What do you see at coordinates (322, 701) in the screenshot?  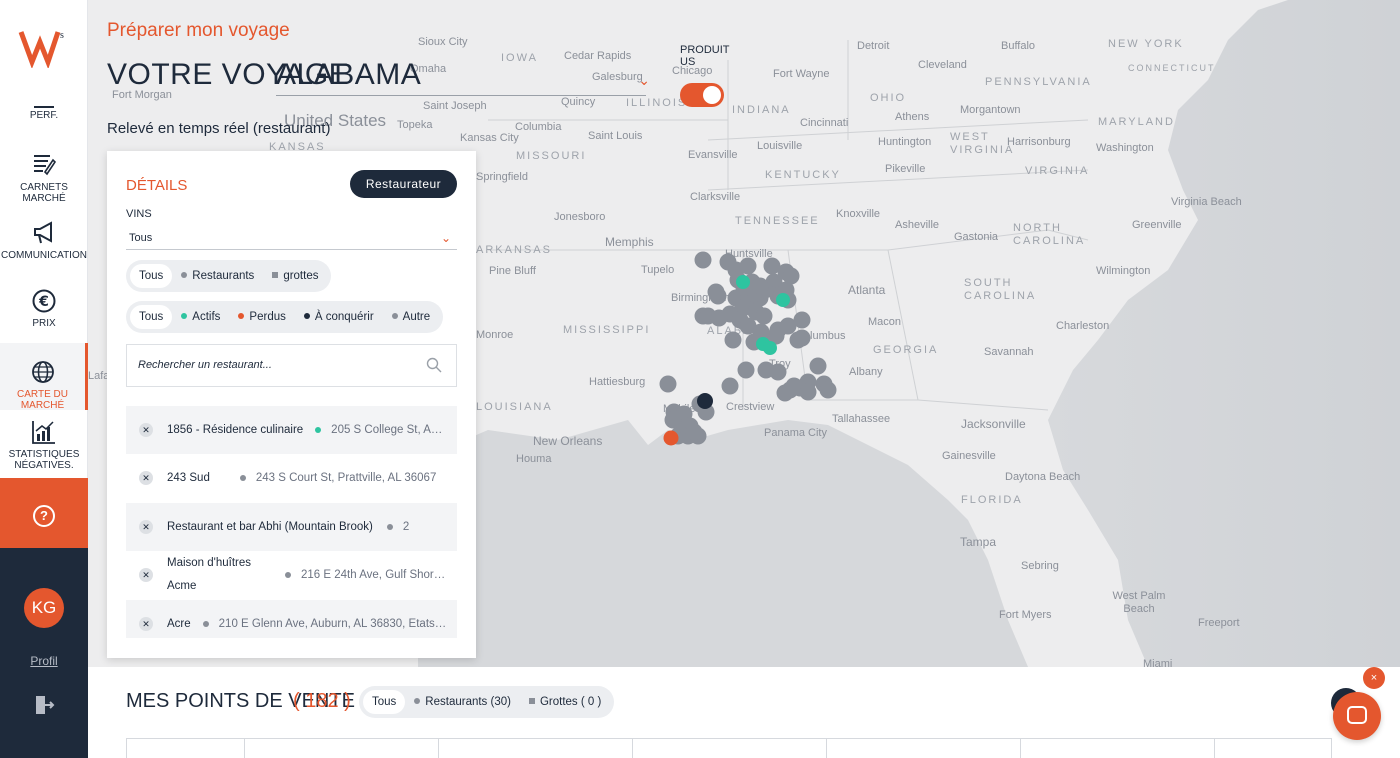 I see `points-count: ( 182 )` at bounding box center [322, 701].